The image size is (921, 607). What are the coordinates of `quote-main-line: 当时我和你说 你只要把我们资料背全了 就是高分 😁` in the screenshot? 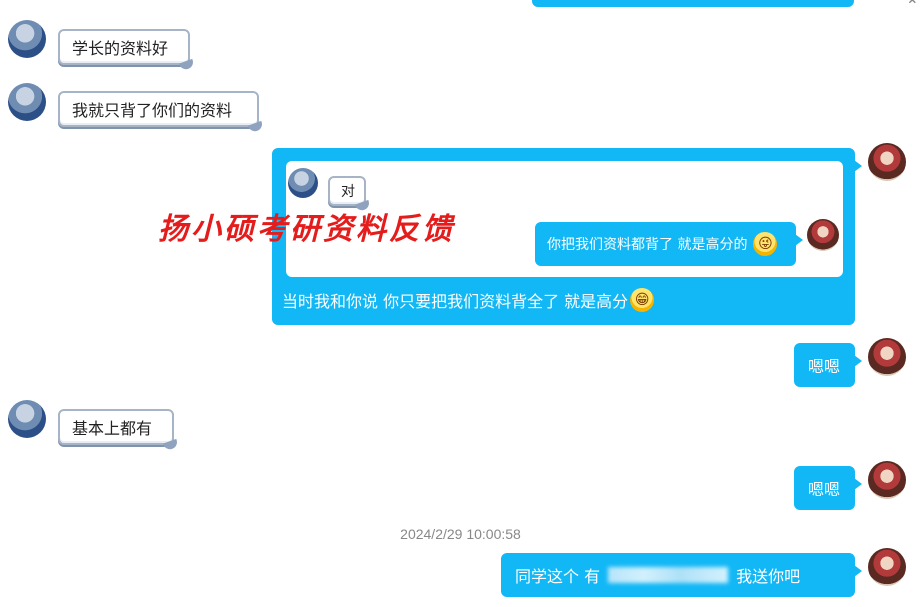 It's located at (468, 300).